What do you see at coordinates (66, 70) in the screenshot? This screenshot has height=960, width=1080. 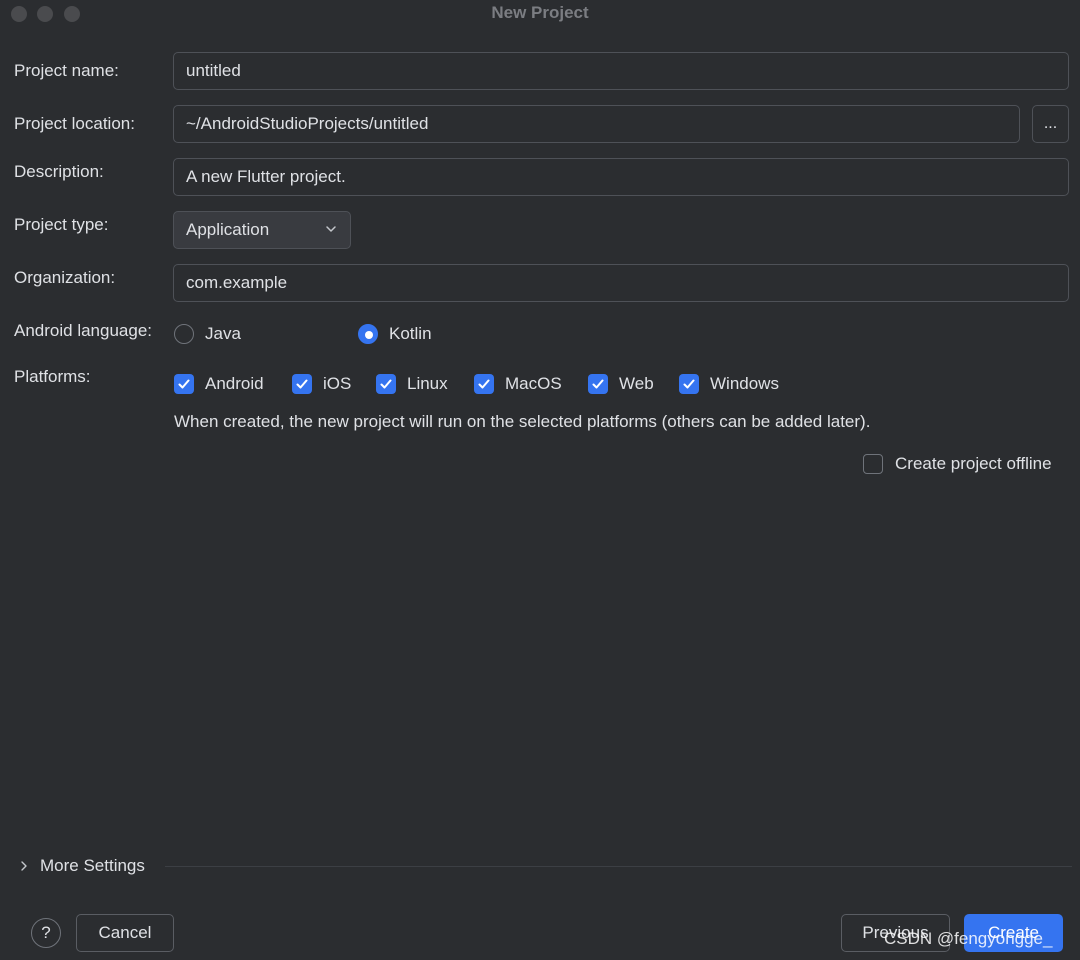 I see `project-name-label: Project name:` at bounding box center [66, 70].